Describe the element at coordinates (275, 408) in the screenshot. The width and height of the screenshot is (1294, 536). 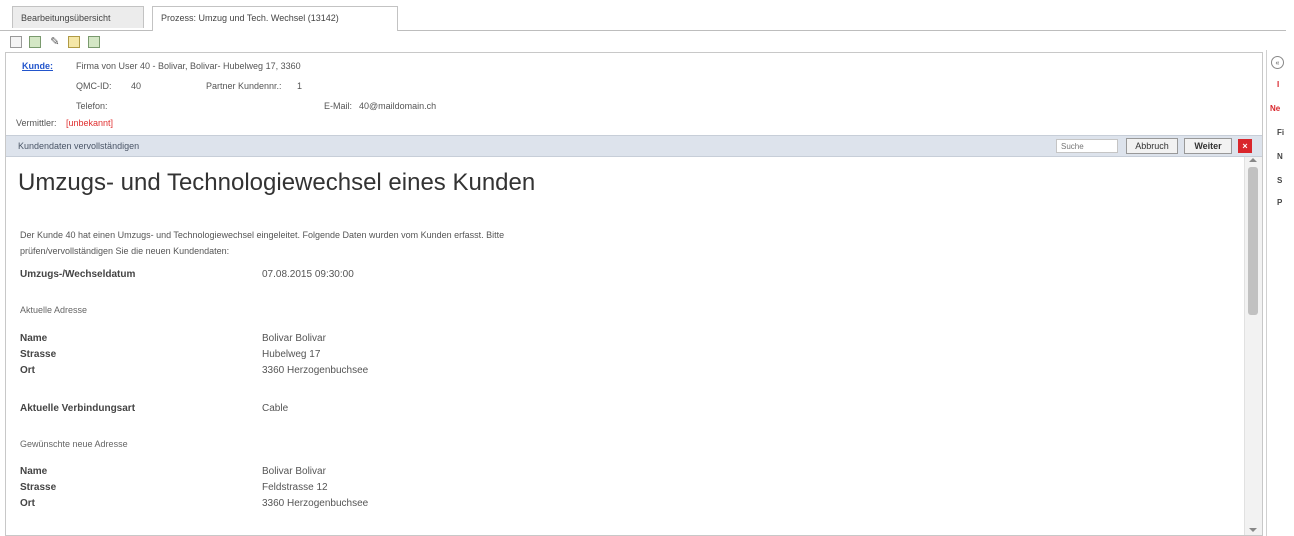
I see `verbindung-value: Cable` at that location.